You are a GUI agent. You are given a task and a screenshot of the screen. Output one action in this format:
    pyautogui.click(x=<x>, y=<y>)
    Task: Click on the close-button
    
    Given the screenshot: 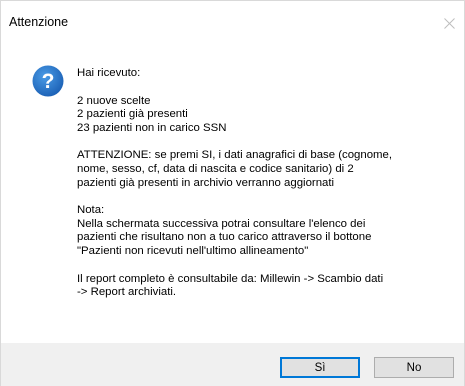 What is the action you would take?
    pyautogui.click(x=449, y=23)
    